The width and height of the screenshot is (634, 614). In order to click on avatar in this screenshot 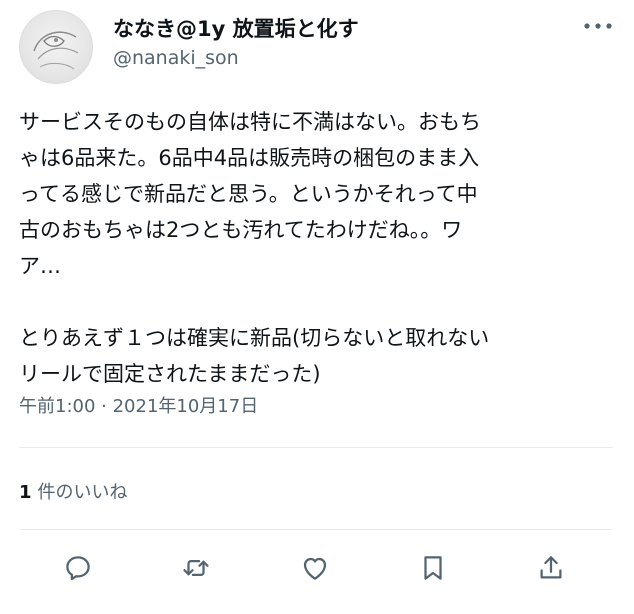, I will do `click(56, 47)`.